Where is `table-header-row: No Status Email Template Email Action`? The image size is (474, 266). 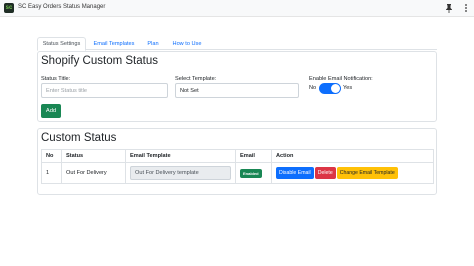
table-header-row: No Status Email Template Email Action is located at coordinates (237, 156).